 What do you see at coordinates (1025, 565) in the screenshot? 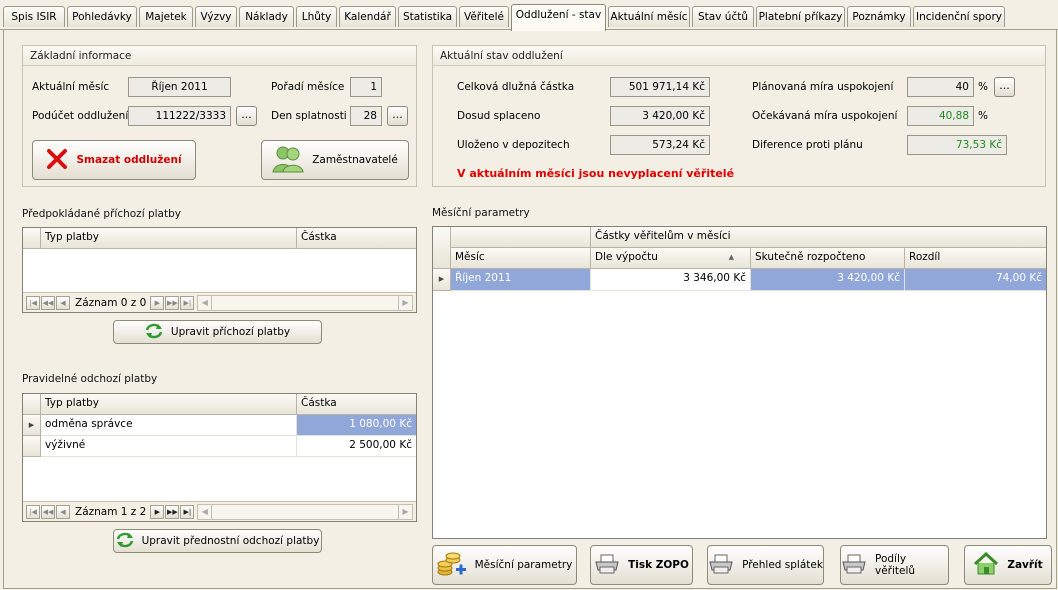
I see `close-button-label: Zavřít` at bounding box center [1025, 565].